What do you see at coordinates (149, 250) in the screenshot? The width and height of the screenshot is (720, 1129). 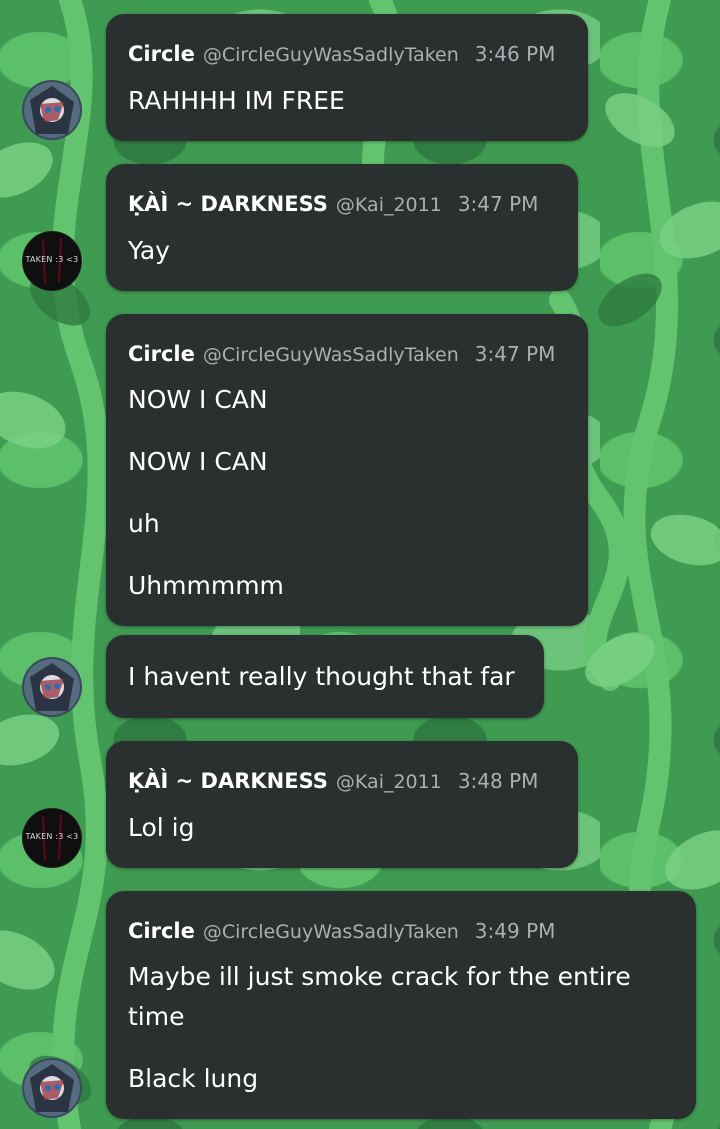 I see `message-text: Yay` at bounding box center [149, 250].